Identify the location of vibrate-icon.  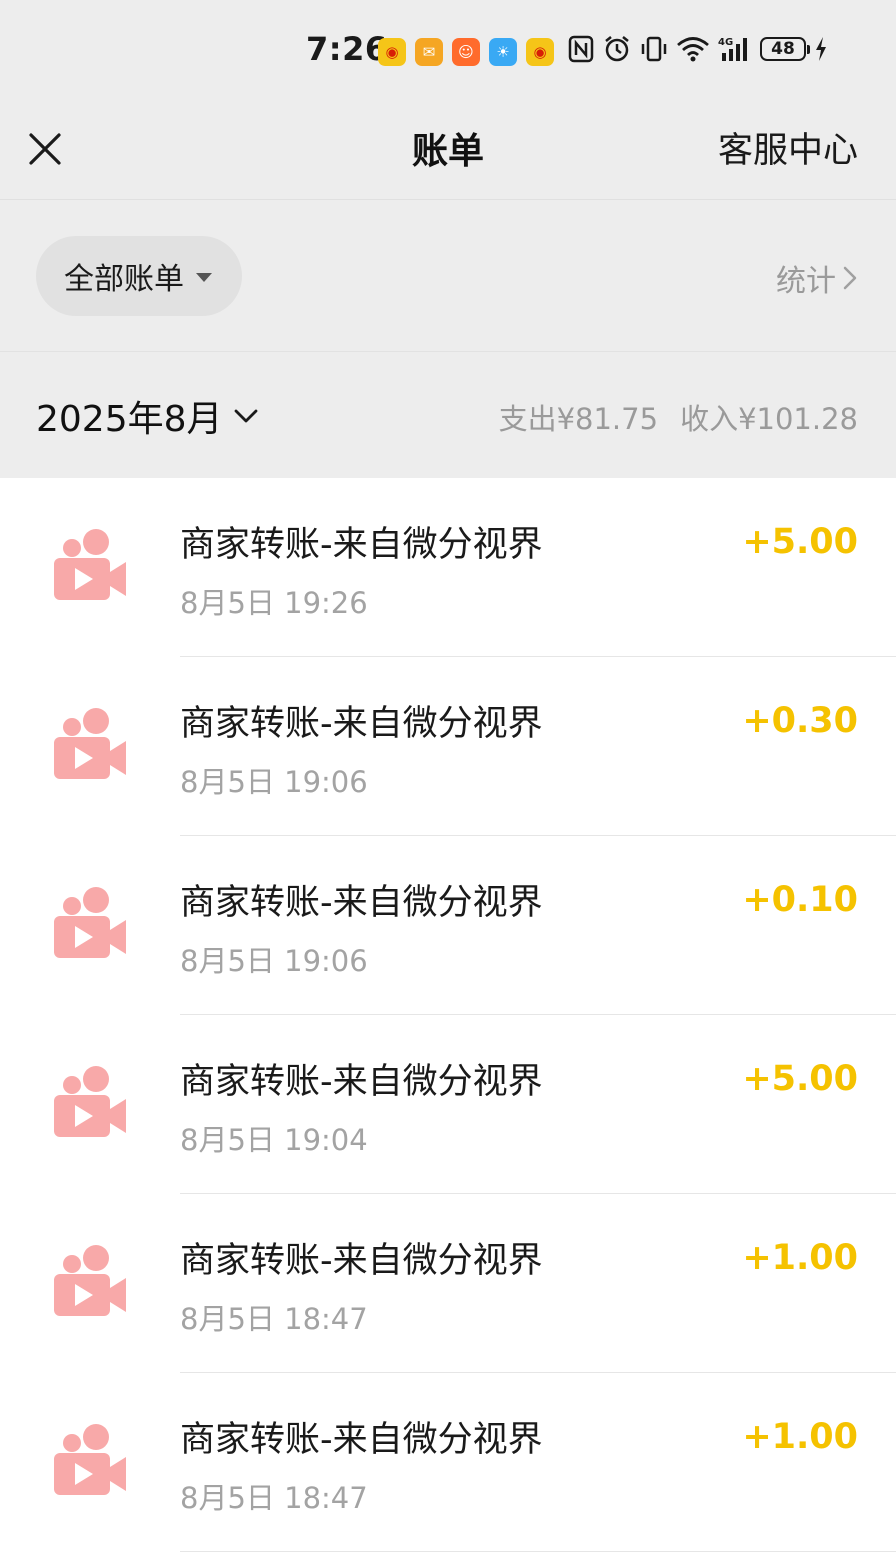
(654, 49).